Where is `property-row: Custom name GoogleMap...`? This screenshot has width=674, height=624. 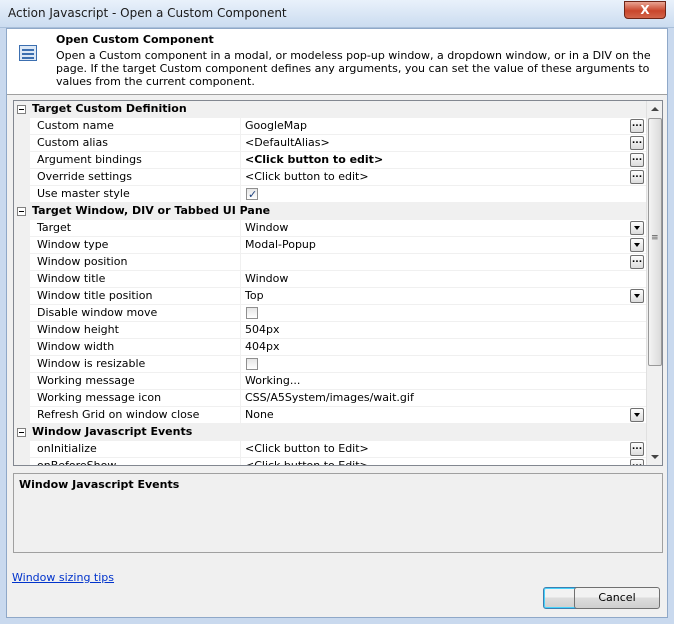
property-row: Custom name GoogleMap... is located at coordinates (330, 126).